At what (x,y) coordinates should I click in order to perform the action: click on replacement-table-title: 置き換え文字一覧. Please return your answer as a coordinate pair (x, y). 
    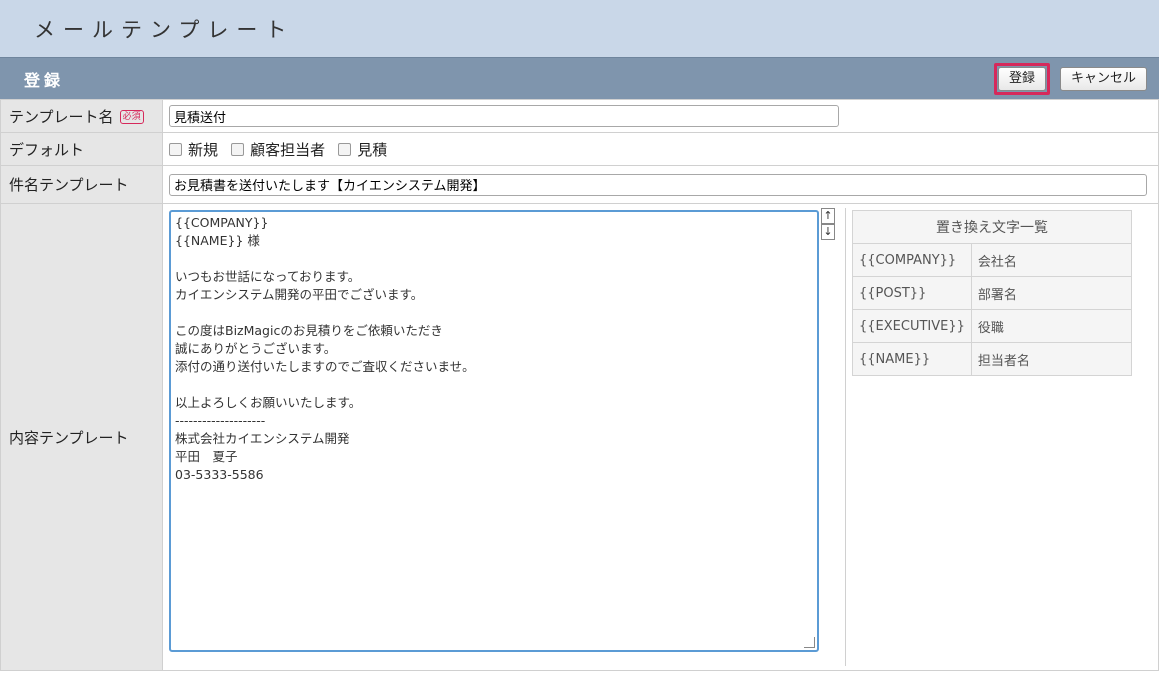
    Looking at the image, I should click on (992, 227).